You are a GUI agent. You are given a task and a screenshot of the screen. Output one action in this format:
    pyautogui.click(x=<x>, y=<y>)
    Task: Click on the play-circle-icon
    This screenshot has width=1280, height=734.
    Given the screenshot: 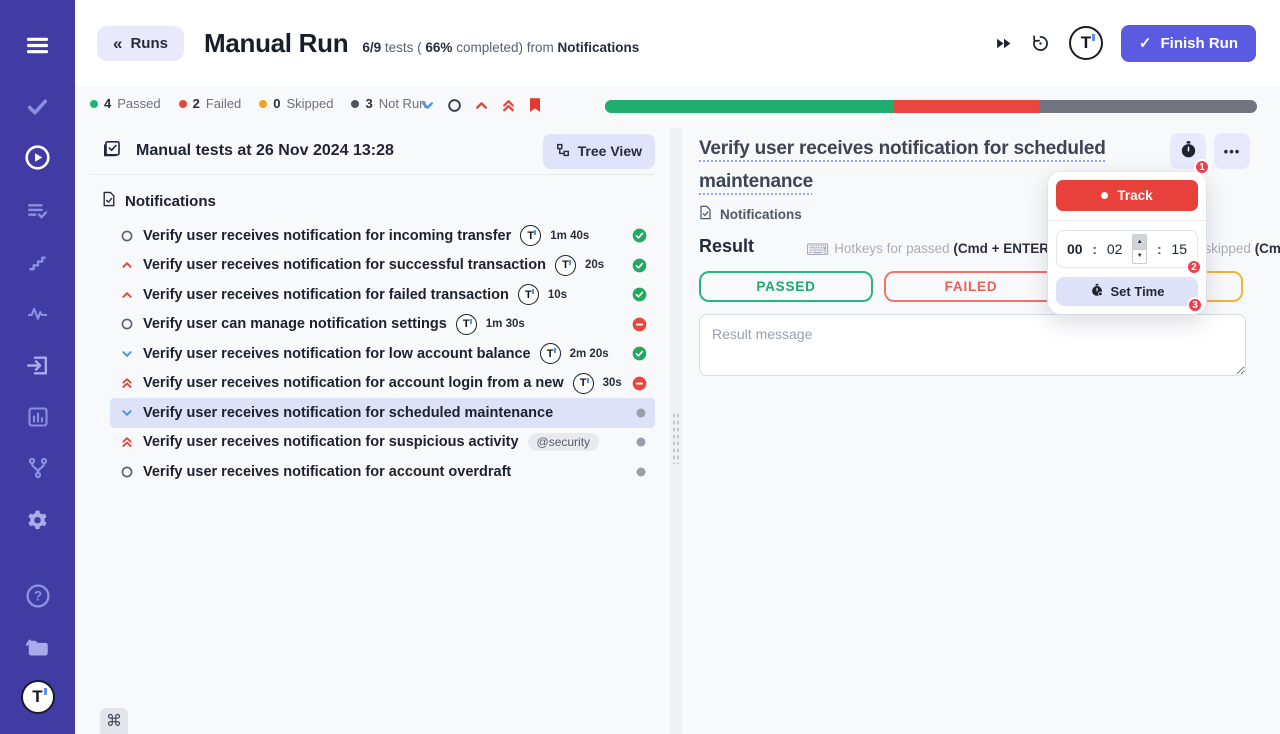 What is the action you would take?
    pyautogui.click(x=37, y=157)
    